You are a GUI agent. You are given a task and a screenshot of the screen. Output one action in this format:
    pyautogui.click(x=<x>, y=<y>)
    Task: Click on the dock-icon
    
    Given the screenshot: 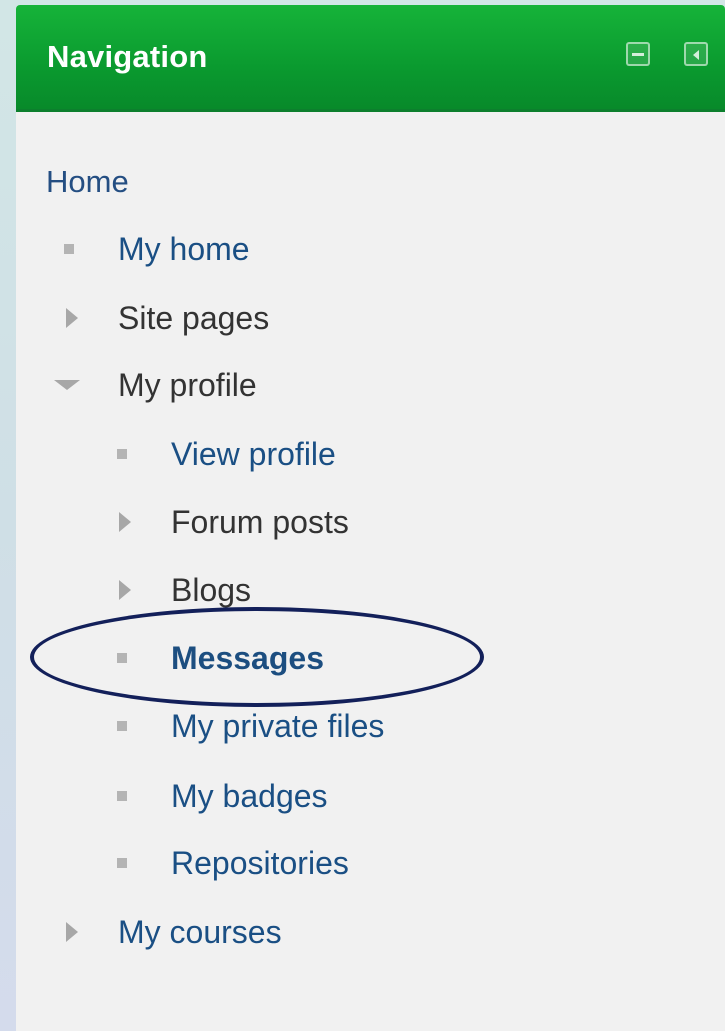 What is the action you would take?
    pyautogui.click(x=696, y=54)
    